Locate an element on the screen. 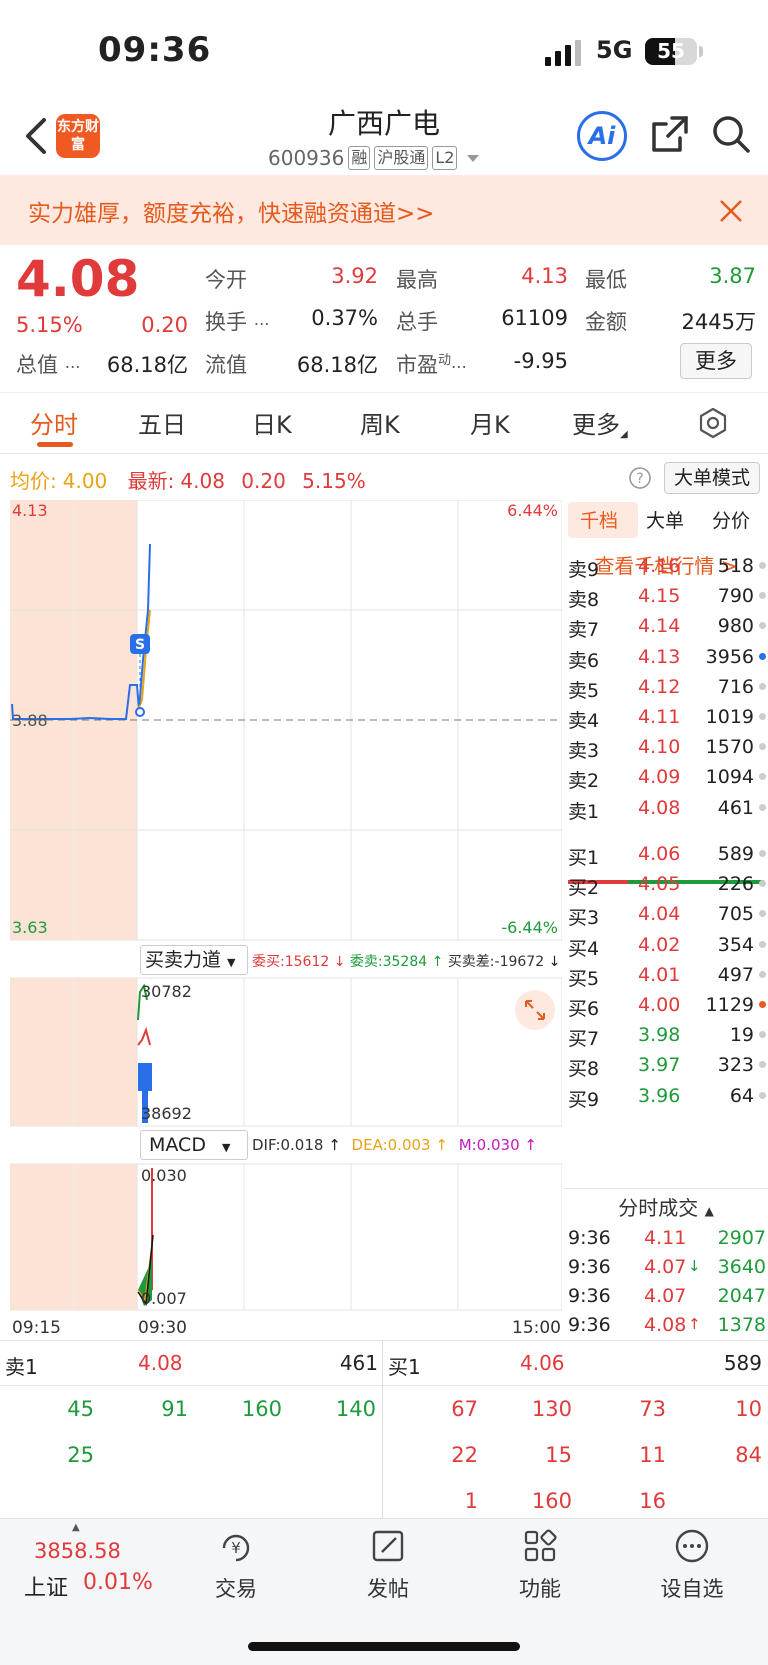 This screenshot has width=768, height=1665. ask-row: 卖7 4.14 980 is located at coordinates (666, 627).